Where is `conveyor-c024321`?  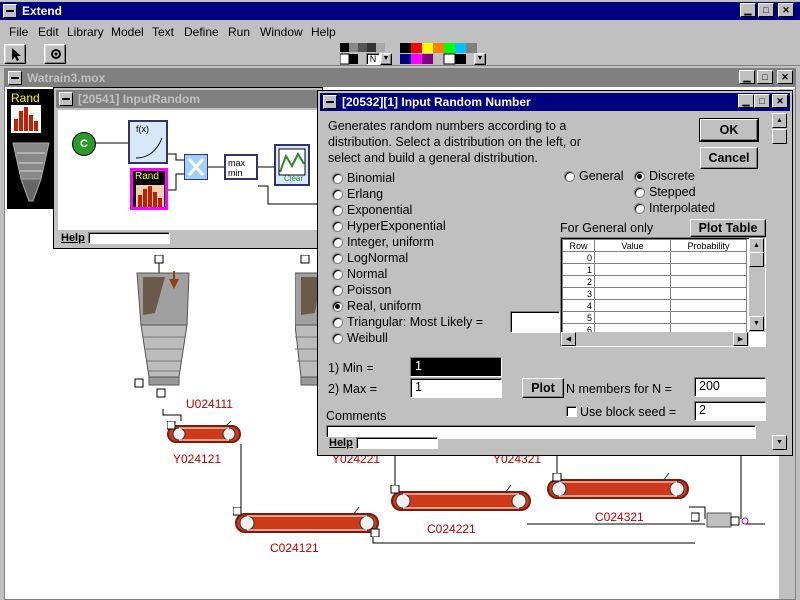
conveyor-c024321 is located at coordinates (619, 488).